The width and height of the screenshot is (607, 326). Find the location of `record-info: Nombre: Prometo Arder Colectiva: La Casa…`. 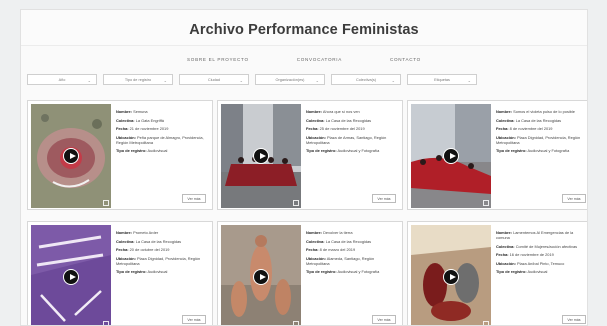

record-info: Nombre: Prometo Arder Colectiva: La Casa… is located at coordinates (162, 254).